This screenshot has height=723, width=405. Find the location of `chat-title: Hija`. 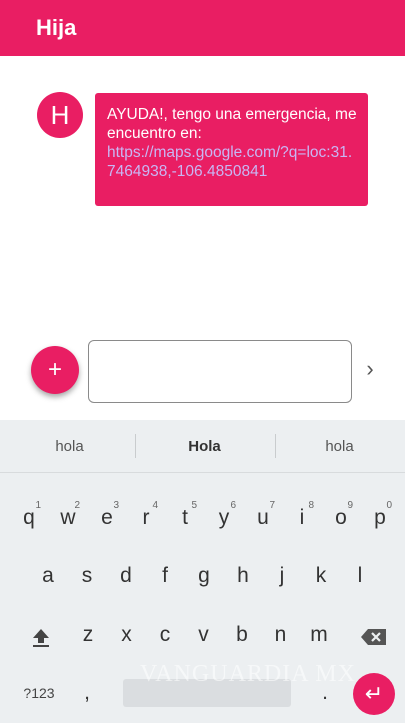

chat-title: Hija is located at coordinates (56, 27).